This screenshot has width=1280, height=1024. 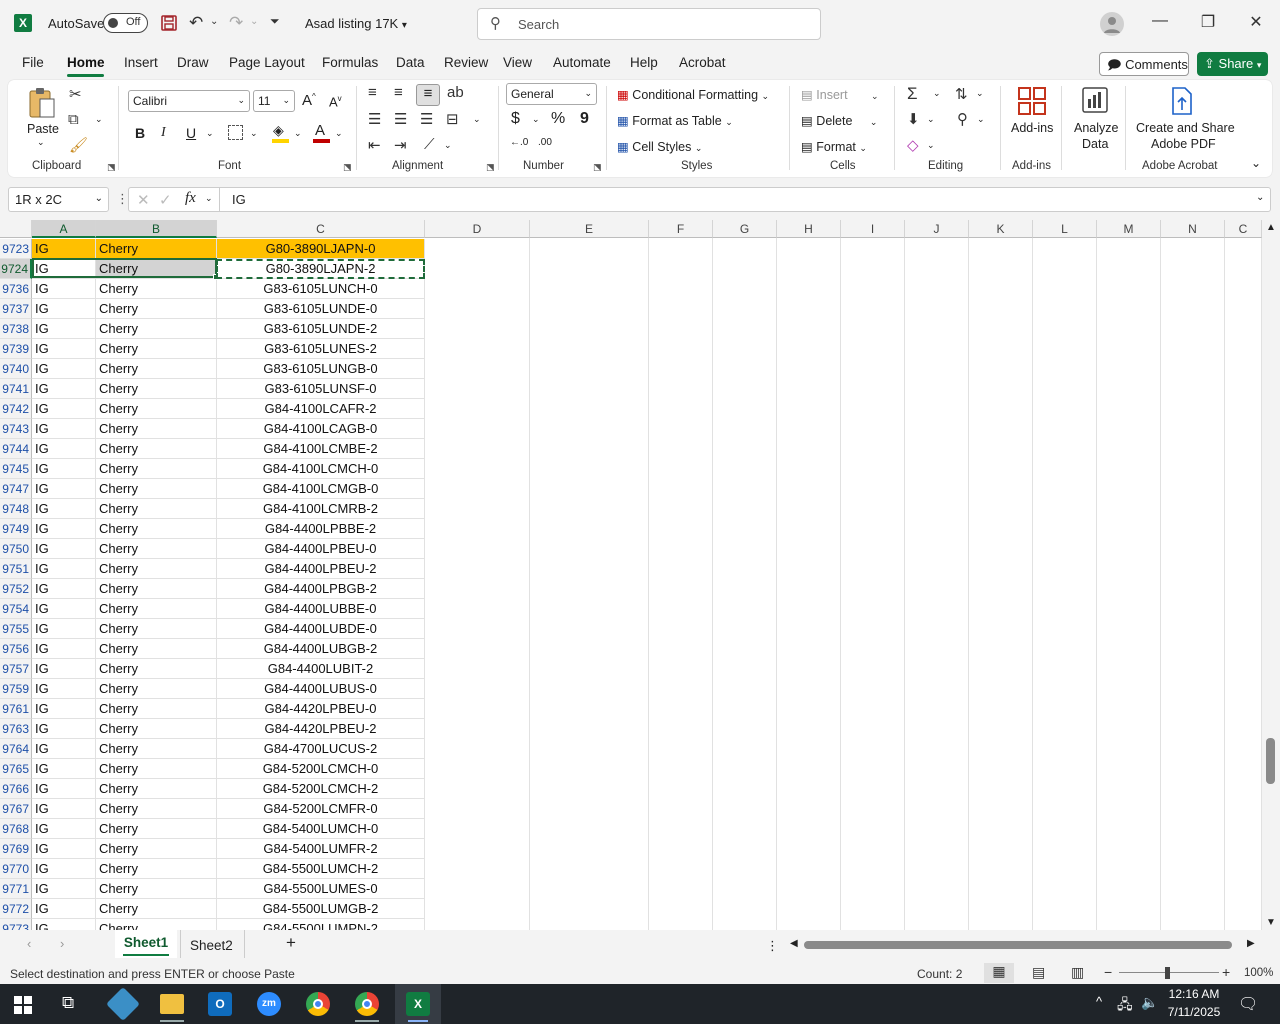 I want to click on redo-icon: ↷, so click(x=236, y=23).